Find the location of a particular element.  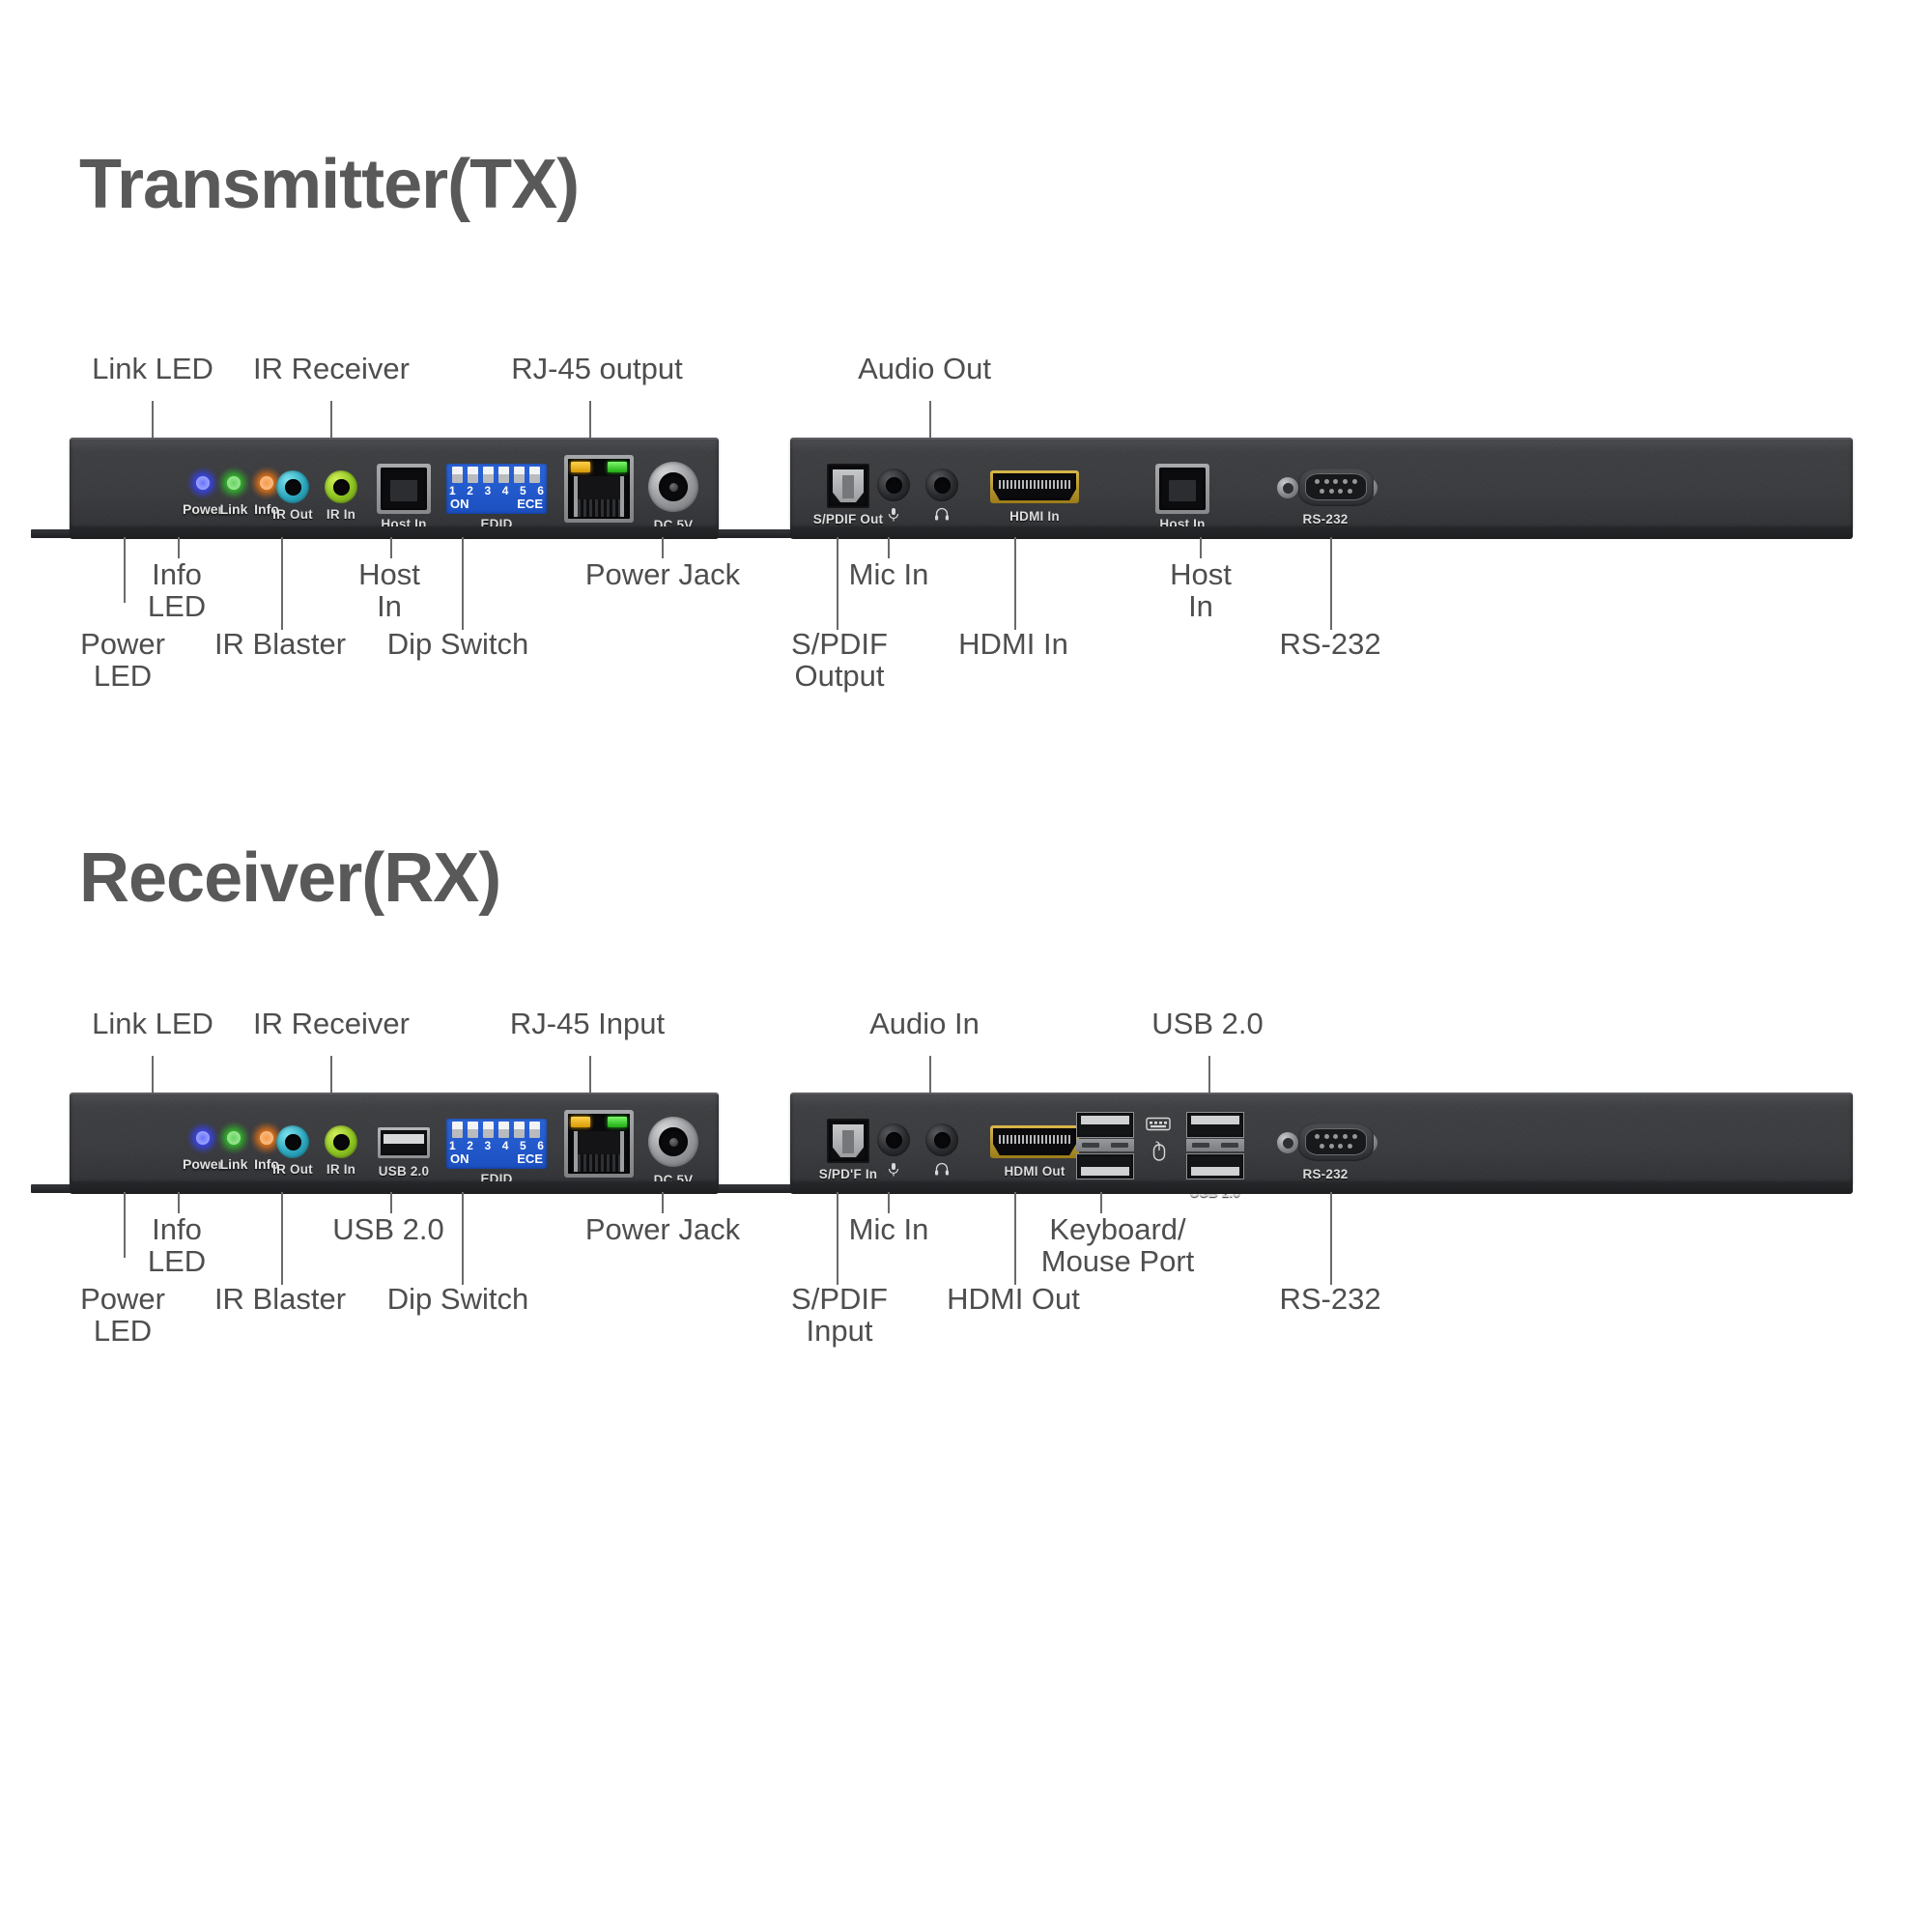

headphone-icon is located at coordinates (942, 514).